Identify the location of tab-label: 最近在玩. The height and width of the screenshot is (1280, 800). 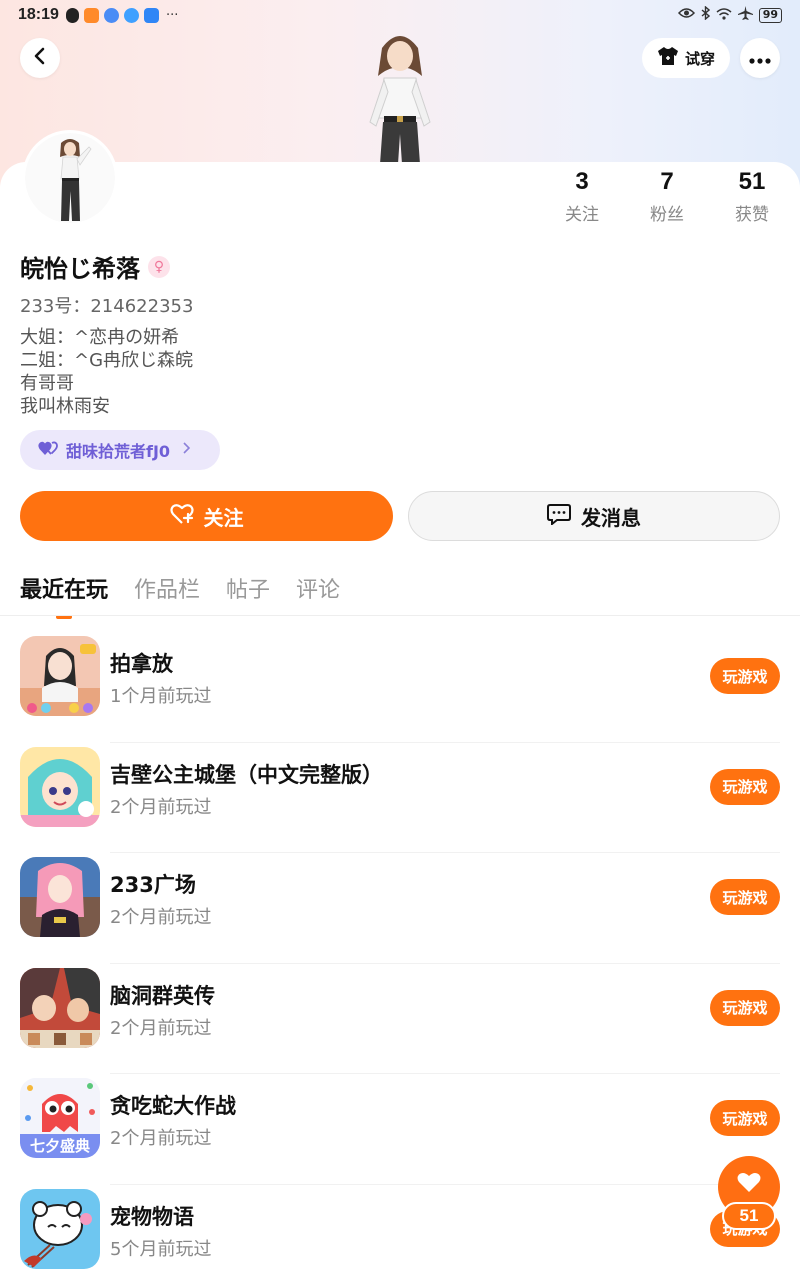
(64, 590).